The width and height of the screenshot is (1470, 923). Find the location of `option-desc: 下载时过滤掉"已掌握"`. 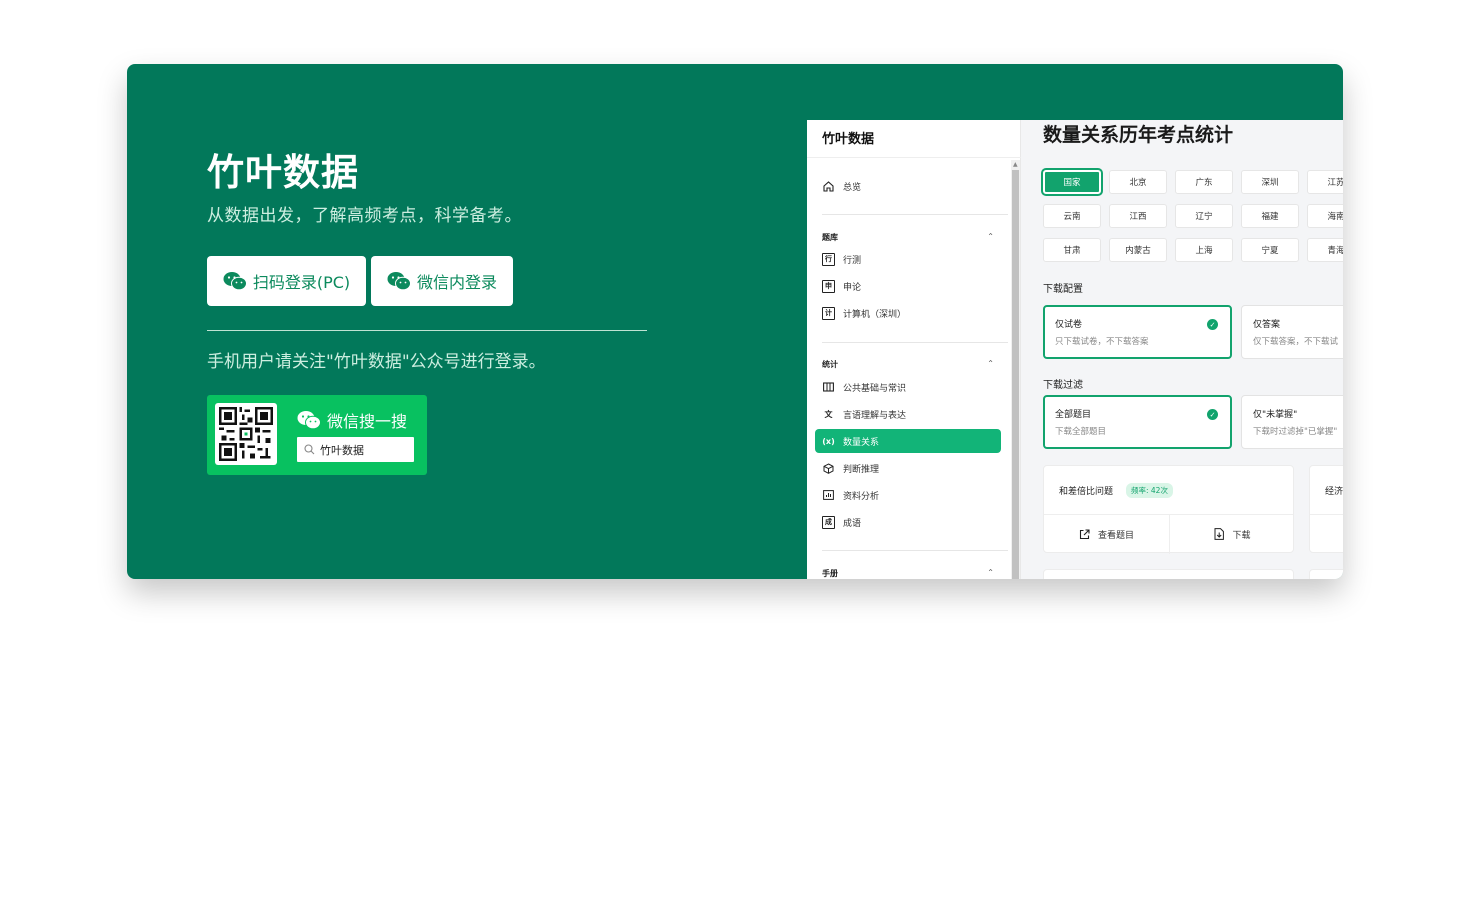

option-desc: 下载时过滤掉"已掌握" is located at coordinates (1295, 432).